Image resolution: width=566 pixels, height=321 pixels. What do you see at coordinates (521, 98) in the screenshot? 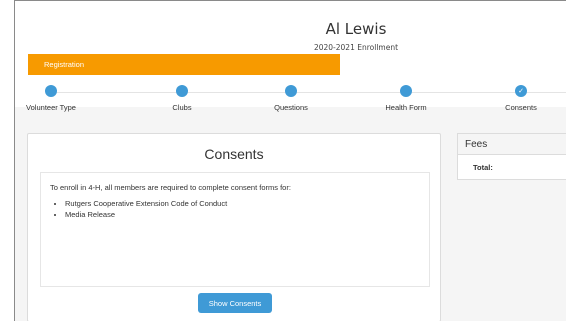
I see `step-consents: ✓ Consents` at bounding box center [521, 98].